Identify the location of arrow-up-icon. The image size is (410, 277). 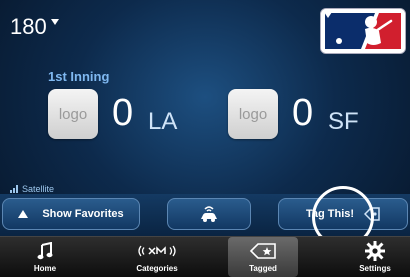
(23, 214).